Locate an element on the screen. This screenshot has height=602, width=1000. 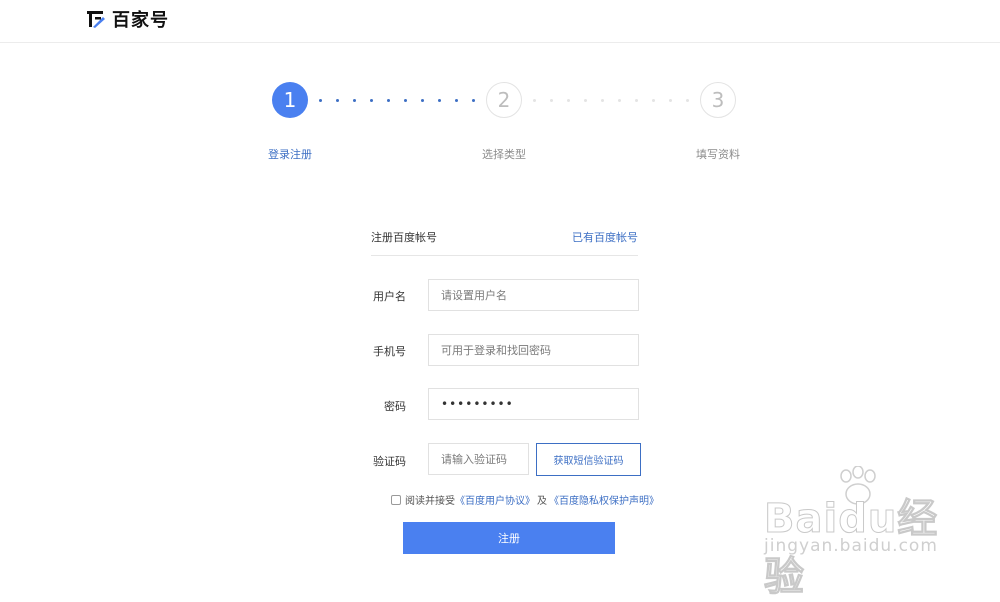
password-input is located at coordinates (533, 404).